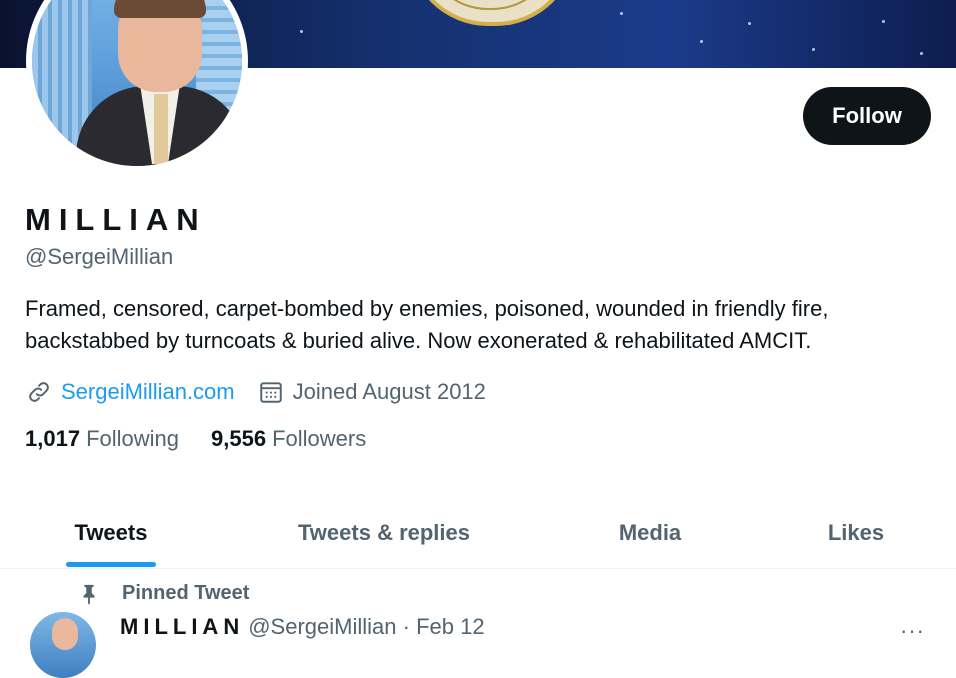  What do you see at coordinates (384, 533) in the screenshot?
I see `tab-tweets-replies: Tweets & replies` at bounding box center [384, 533].